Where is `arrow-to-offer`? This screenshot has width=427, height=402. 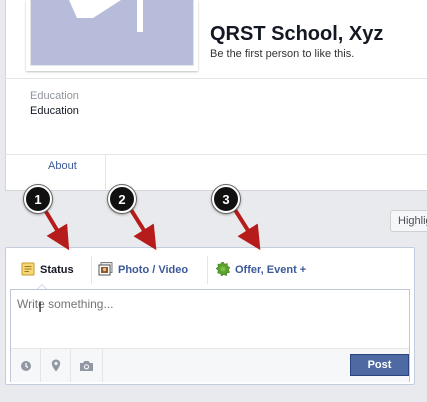 arrow-to-offer is located at coordinates (245, 227).